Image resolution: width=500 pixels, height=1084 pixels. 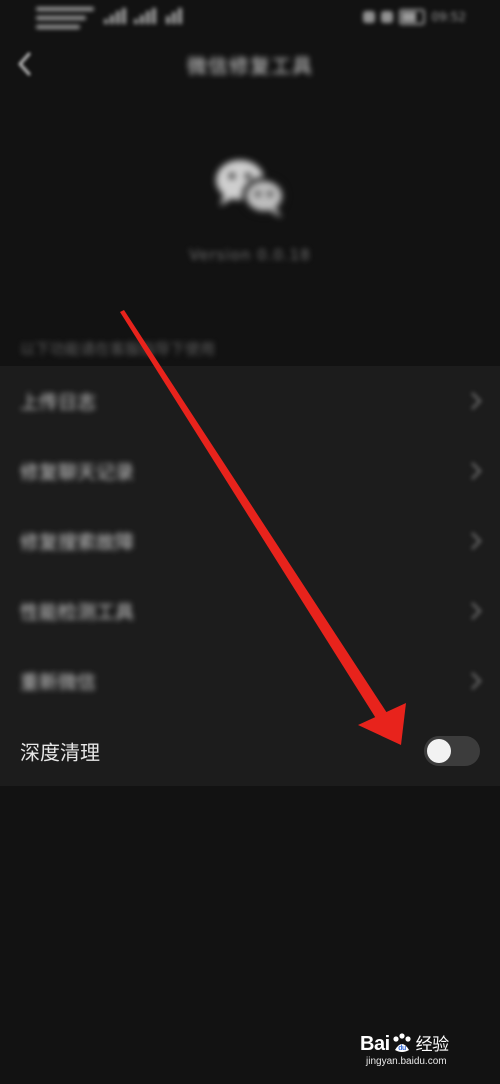 I want to click on list-item-repair-search: 修复搜索故障, so click(x=250, y=541).